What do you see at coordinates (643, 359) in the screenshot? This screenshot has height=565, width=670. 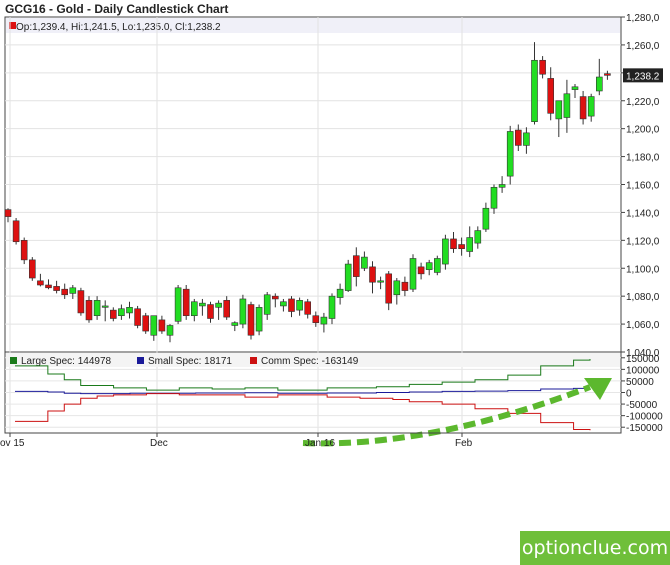 I see `cot-tick-label: 150000` at bounding box center [643, 359].